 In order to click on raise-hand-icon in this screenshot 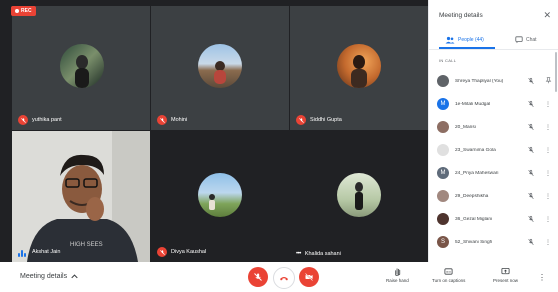, I will do `click(398, 272)`.